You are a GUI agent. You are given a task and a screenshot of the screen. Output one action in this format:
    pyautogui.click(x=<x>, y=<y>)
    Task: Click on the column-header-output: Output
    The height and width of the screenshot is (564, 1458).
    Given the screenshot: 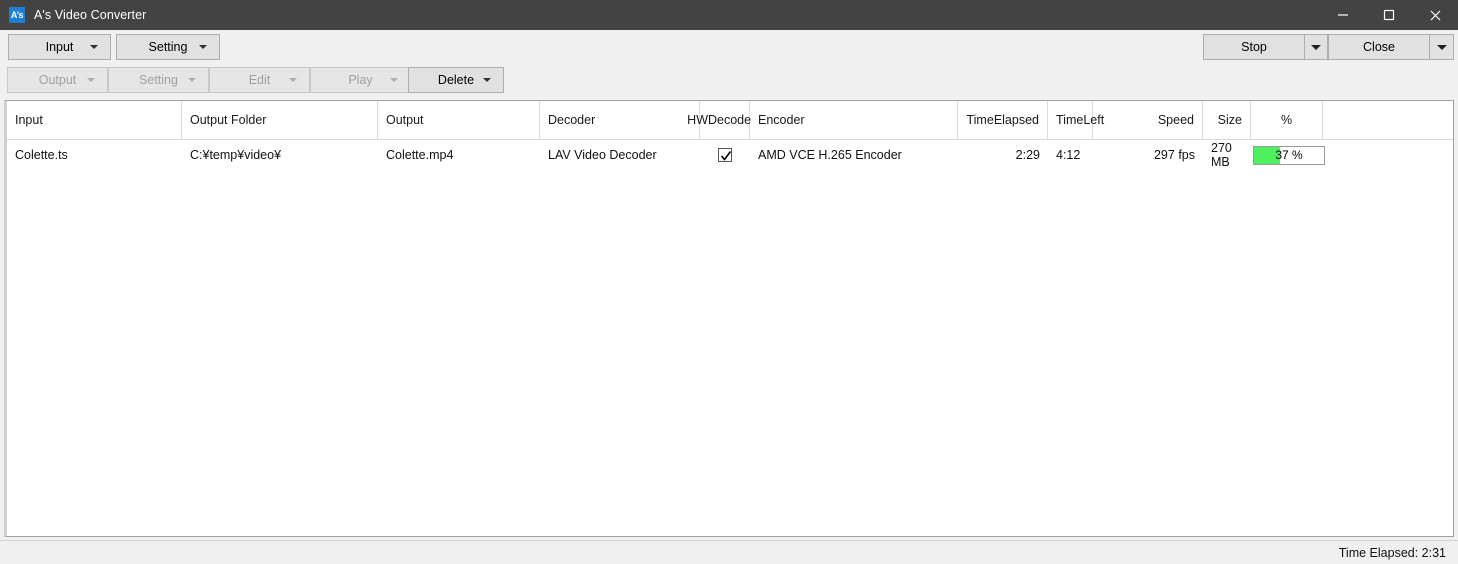 What is the action you would take?
    pyautogui.click(x=459, y=120)
    